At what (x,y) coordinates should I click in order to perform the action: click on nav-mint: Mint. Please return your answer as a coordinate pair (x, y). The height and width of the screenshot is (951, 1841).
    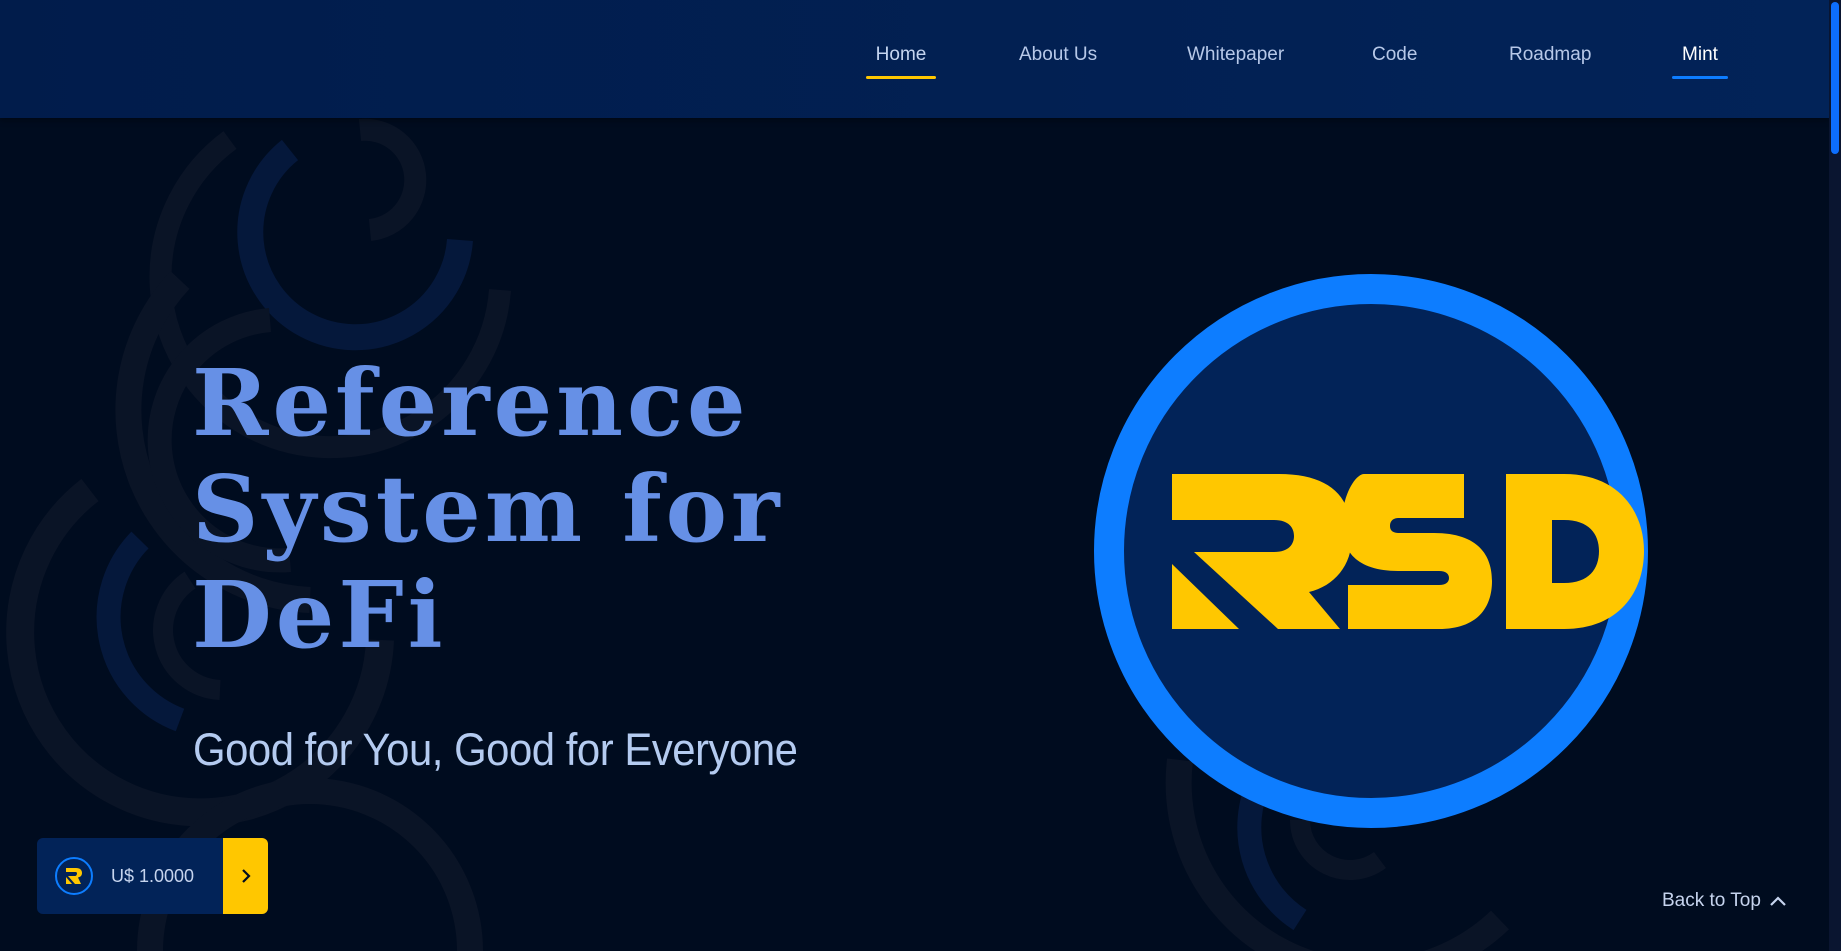
    Looking at the image, I should click on (1700, 55).